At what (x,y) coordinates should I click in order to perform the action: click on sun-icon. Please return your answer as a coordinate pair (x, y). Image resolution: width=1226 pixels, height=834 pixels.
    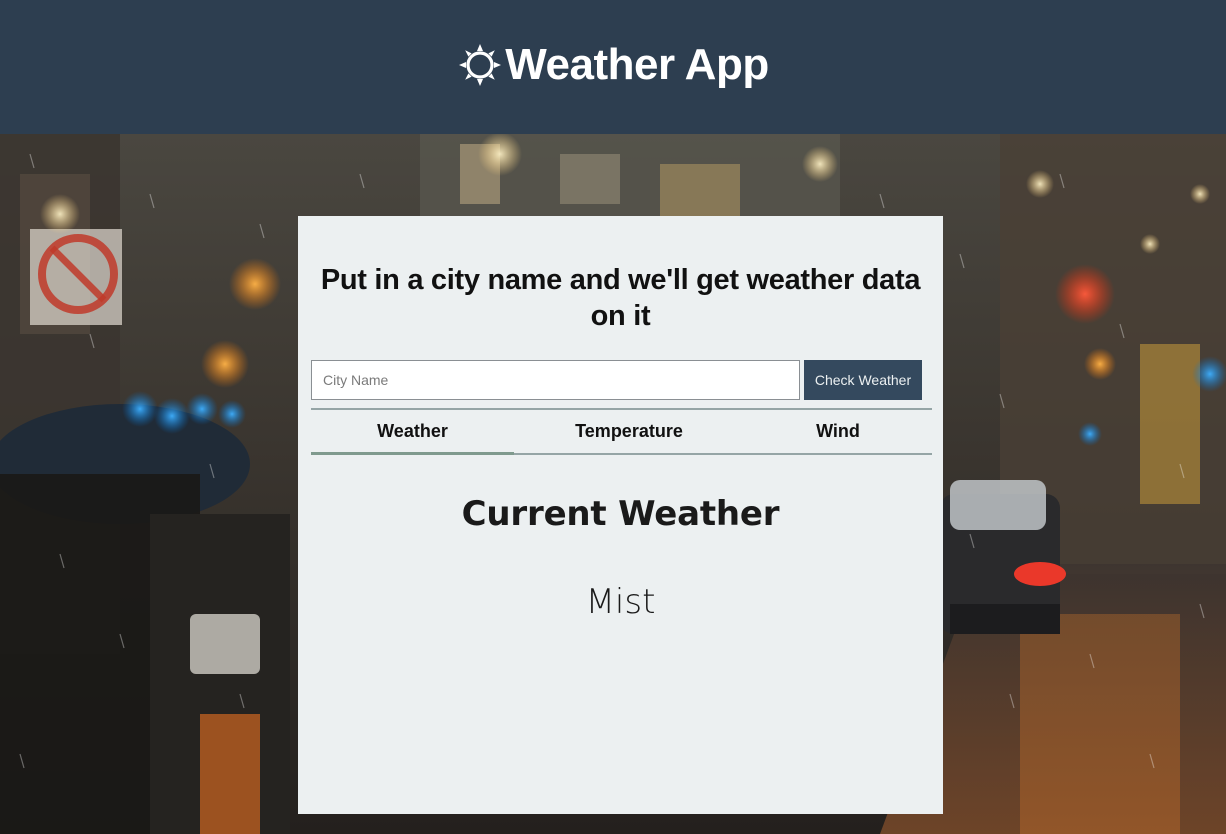
    Looking at the image, I should click on (480, 65).